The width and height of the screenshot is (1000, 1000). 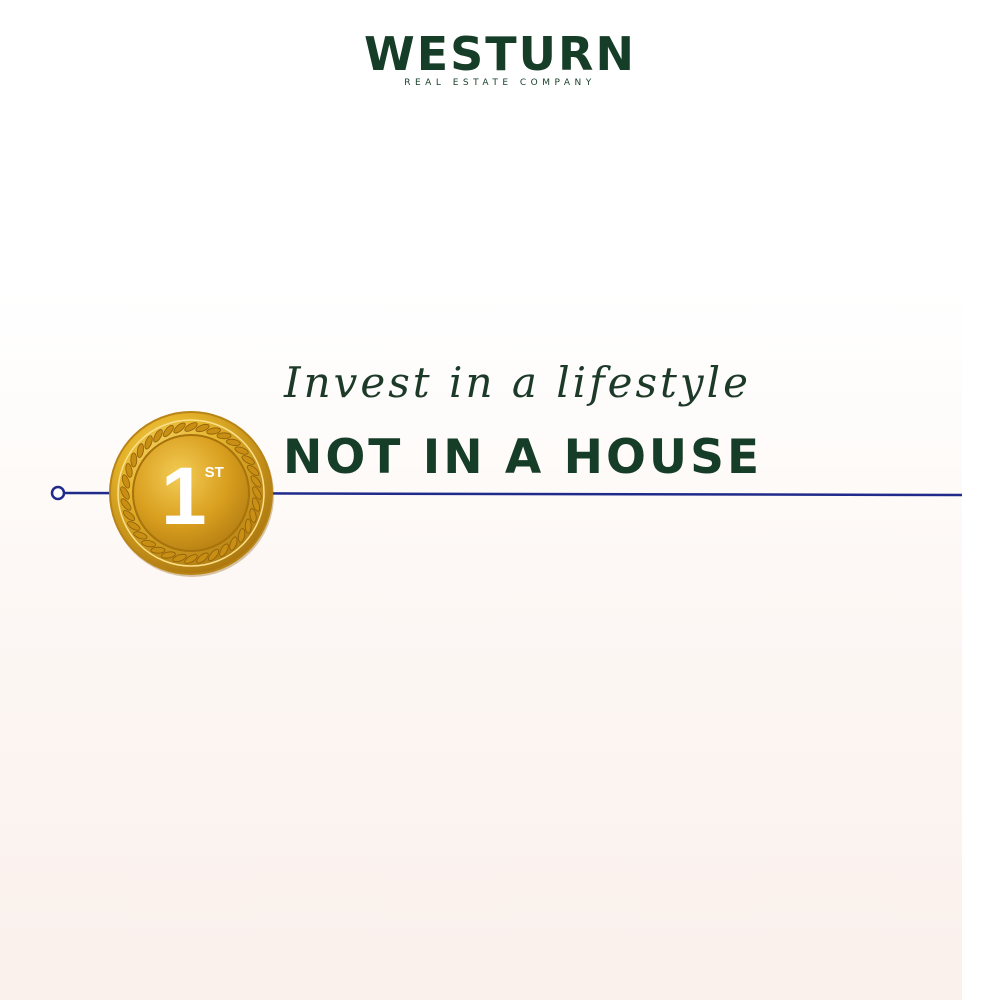 What do you see at coordinates (184, 496) in the screenshot?
I see `medal-number: 1` at bounding box center [184, 496].